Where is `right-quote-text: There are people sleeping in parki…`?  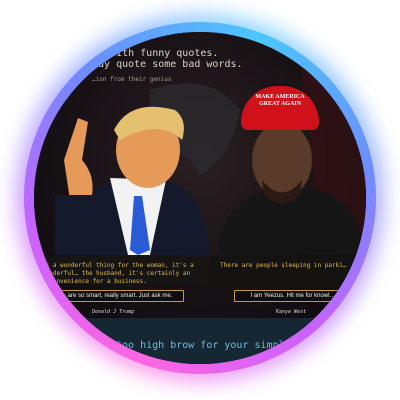
right-quote-text: There are people sleeping in parki… is located at coordinates (283, 265).